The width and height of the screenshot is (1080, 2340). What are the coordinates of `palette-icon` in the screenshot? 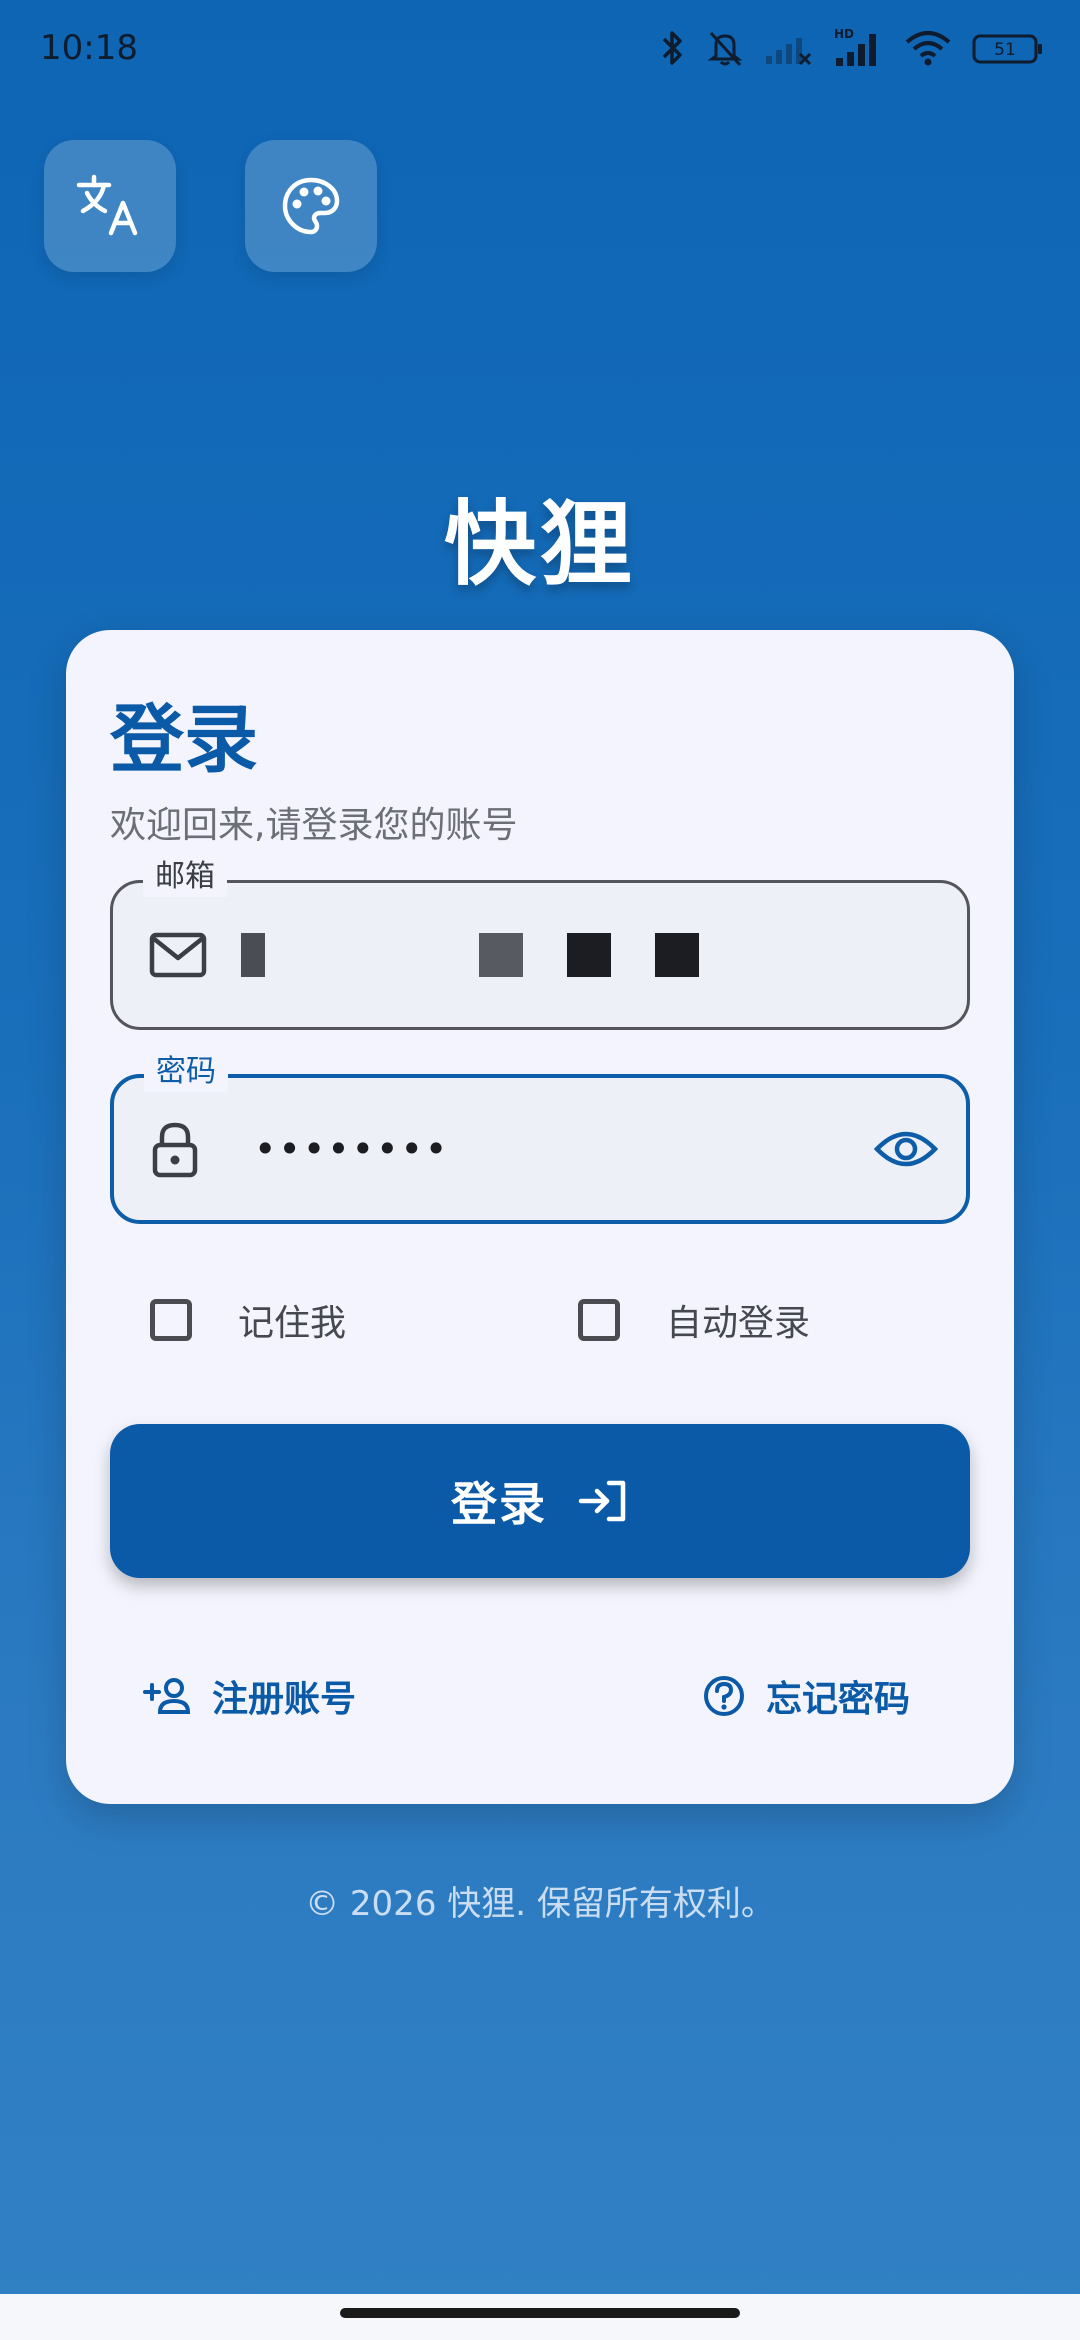 It's located at (311, 206).